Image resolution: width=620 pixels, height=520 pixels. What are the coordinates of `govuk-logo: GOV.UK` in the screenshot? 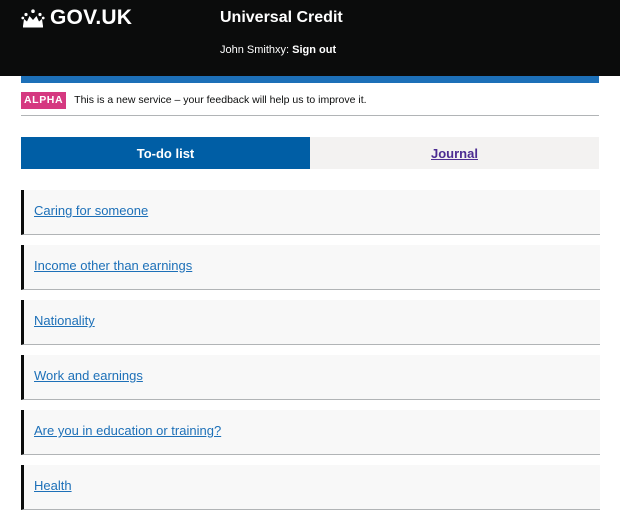 It's located at (76, 18).